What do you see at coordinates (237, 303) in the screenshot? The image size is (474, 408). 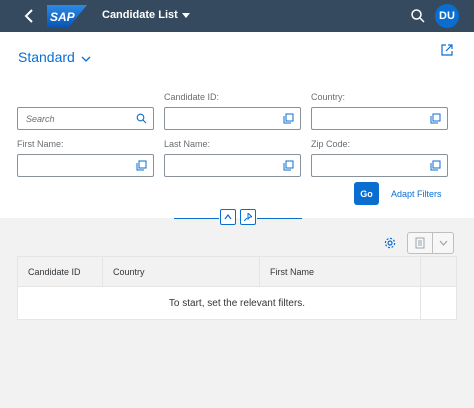 I see `table-empty-message: To start, set the relevant filters.` at bounding box center [237, 303].